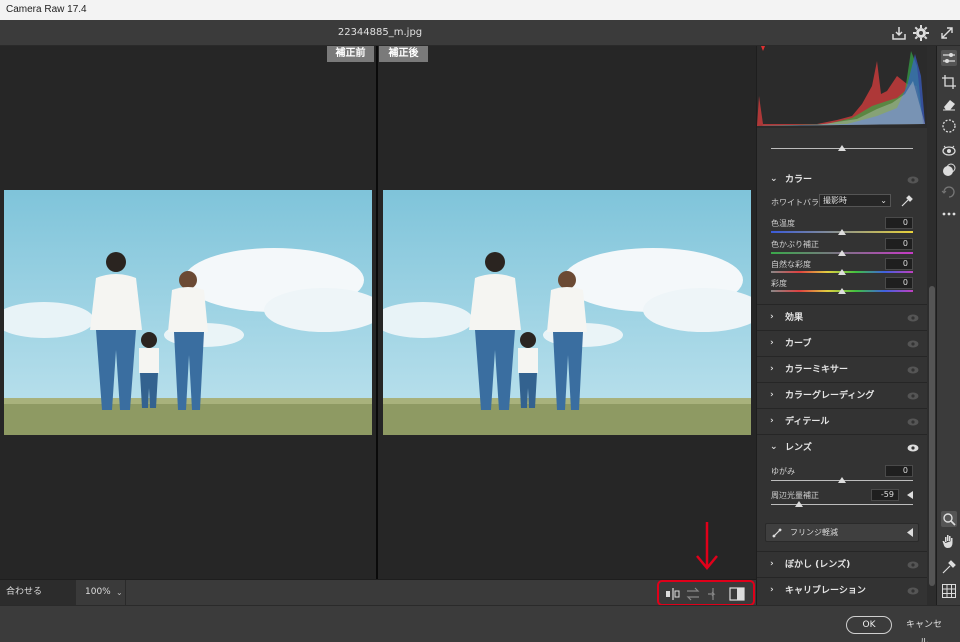 The image size is (960, 642). I want to click on hand-tool-icon, so click(949, 541).